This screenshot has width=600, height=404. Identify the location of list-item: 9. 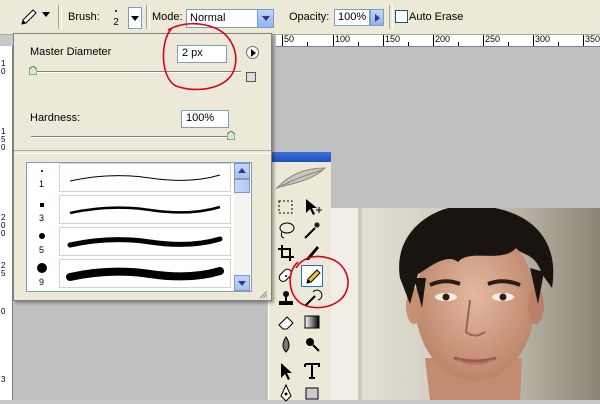
(130, 274).